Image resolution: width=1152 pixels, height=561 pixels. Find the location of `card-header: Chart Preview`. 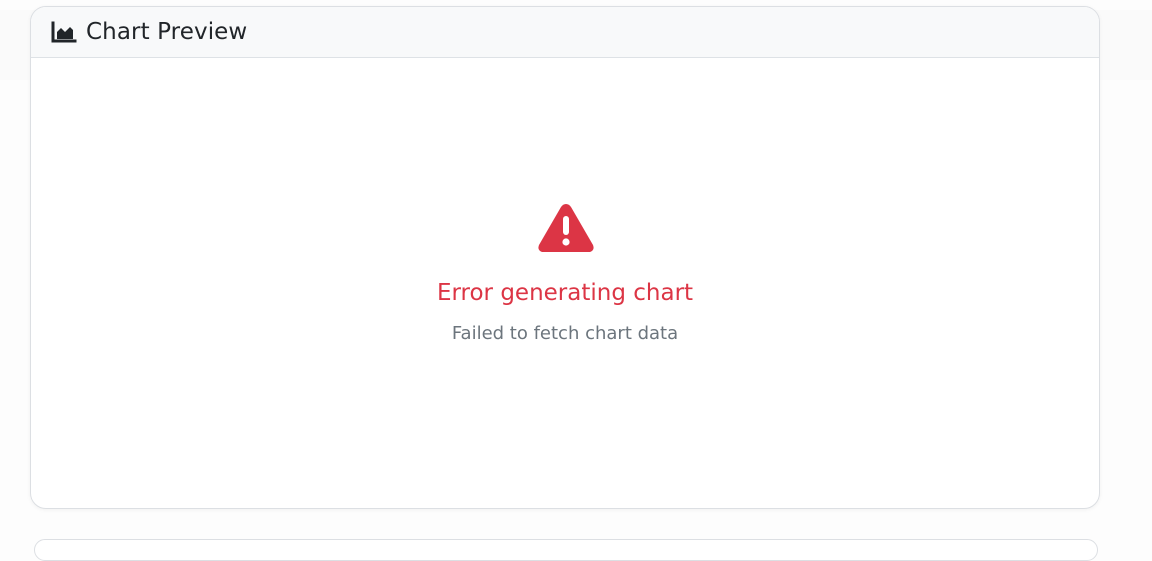

card-header: Chart Preview is located at coordinates (565, 32).